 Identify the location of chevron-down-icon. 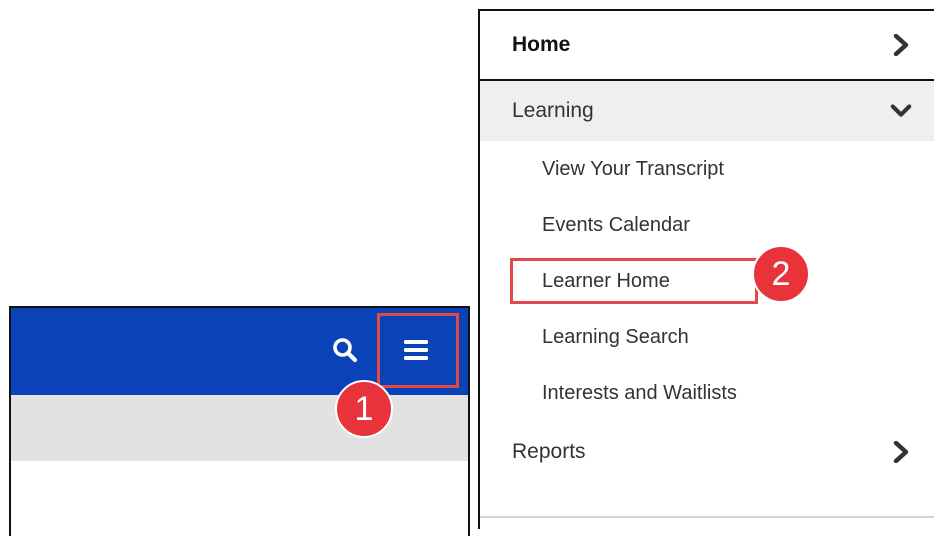
(901, 111).